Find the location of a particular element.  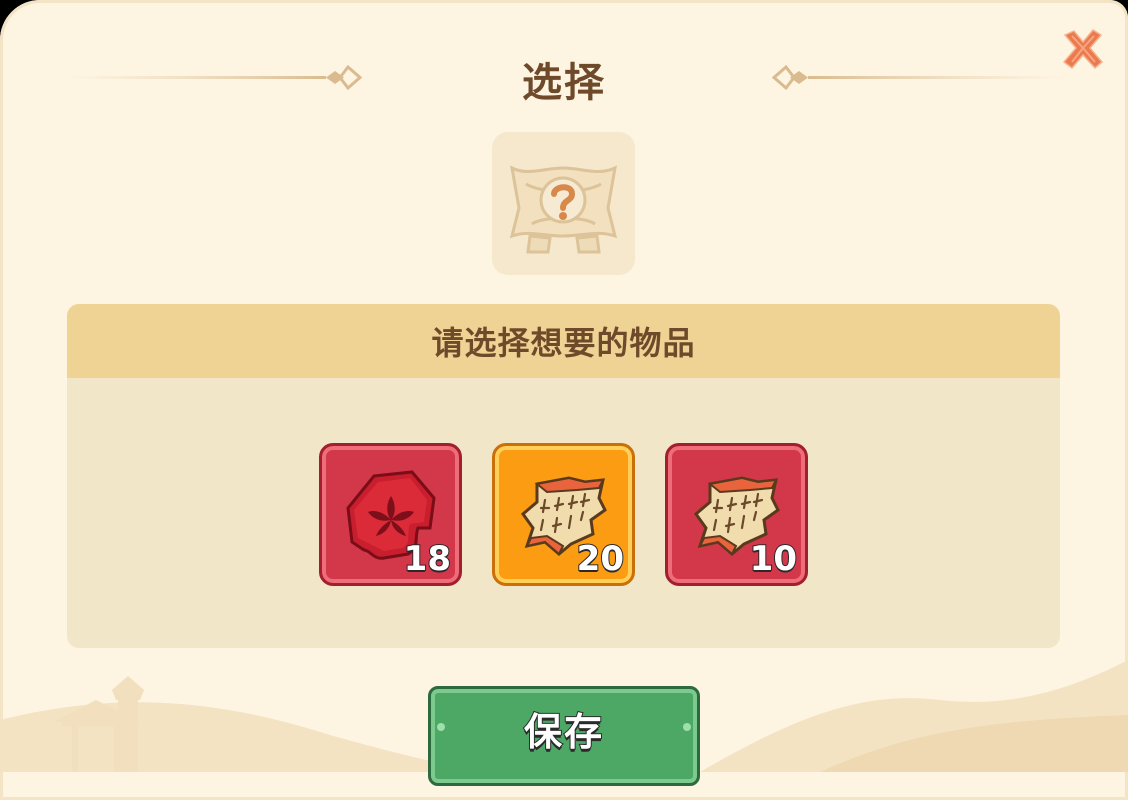

save-button-label: 保存 is located at coordinates (563, 732).